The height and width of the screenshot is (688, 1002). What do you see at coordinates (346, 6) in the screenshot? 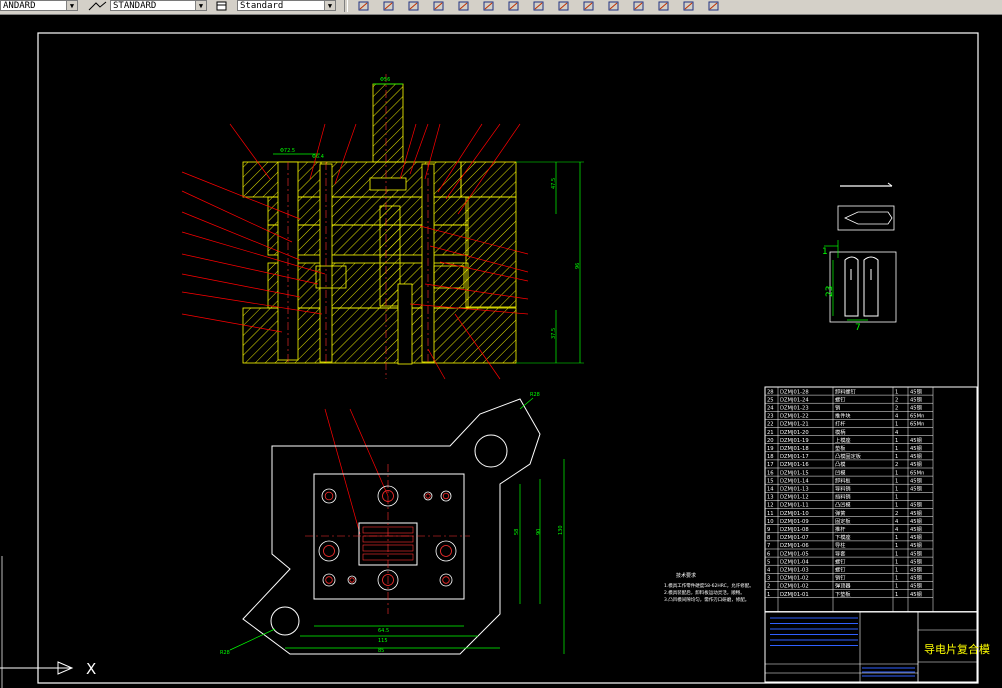
I see `toolbar-separator` at bounding box center [346, 6].